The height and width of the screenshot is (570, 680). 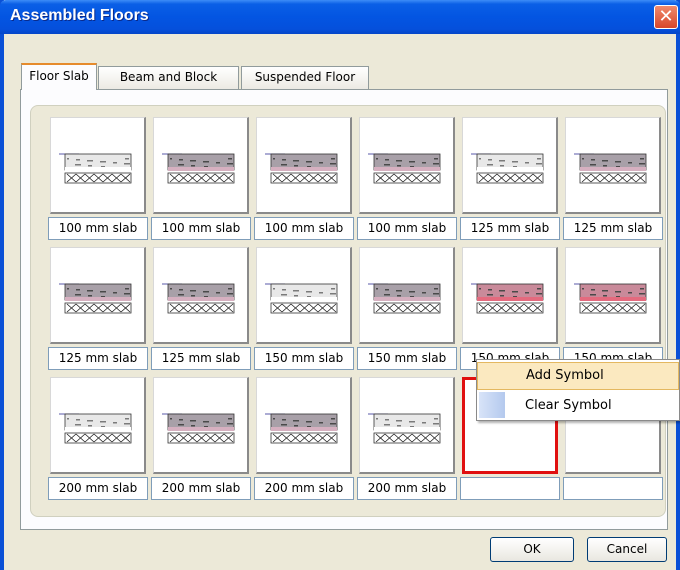 I want to click on close-icon: ✕, so click(x=666, y=16).